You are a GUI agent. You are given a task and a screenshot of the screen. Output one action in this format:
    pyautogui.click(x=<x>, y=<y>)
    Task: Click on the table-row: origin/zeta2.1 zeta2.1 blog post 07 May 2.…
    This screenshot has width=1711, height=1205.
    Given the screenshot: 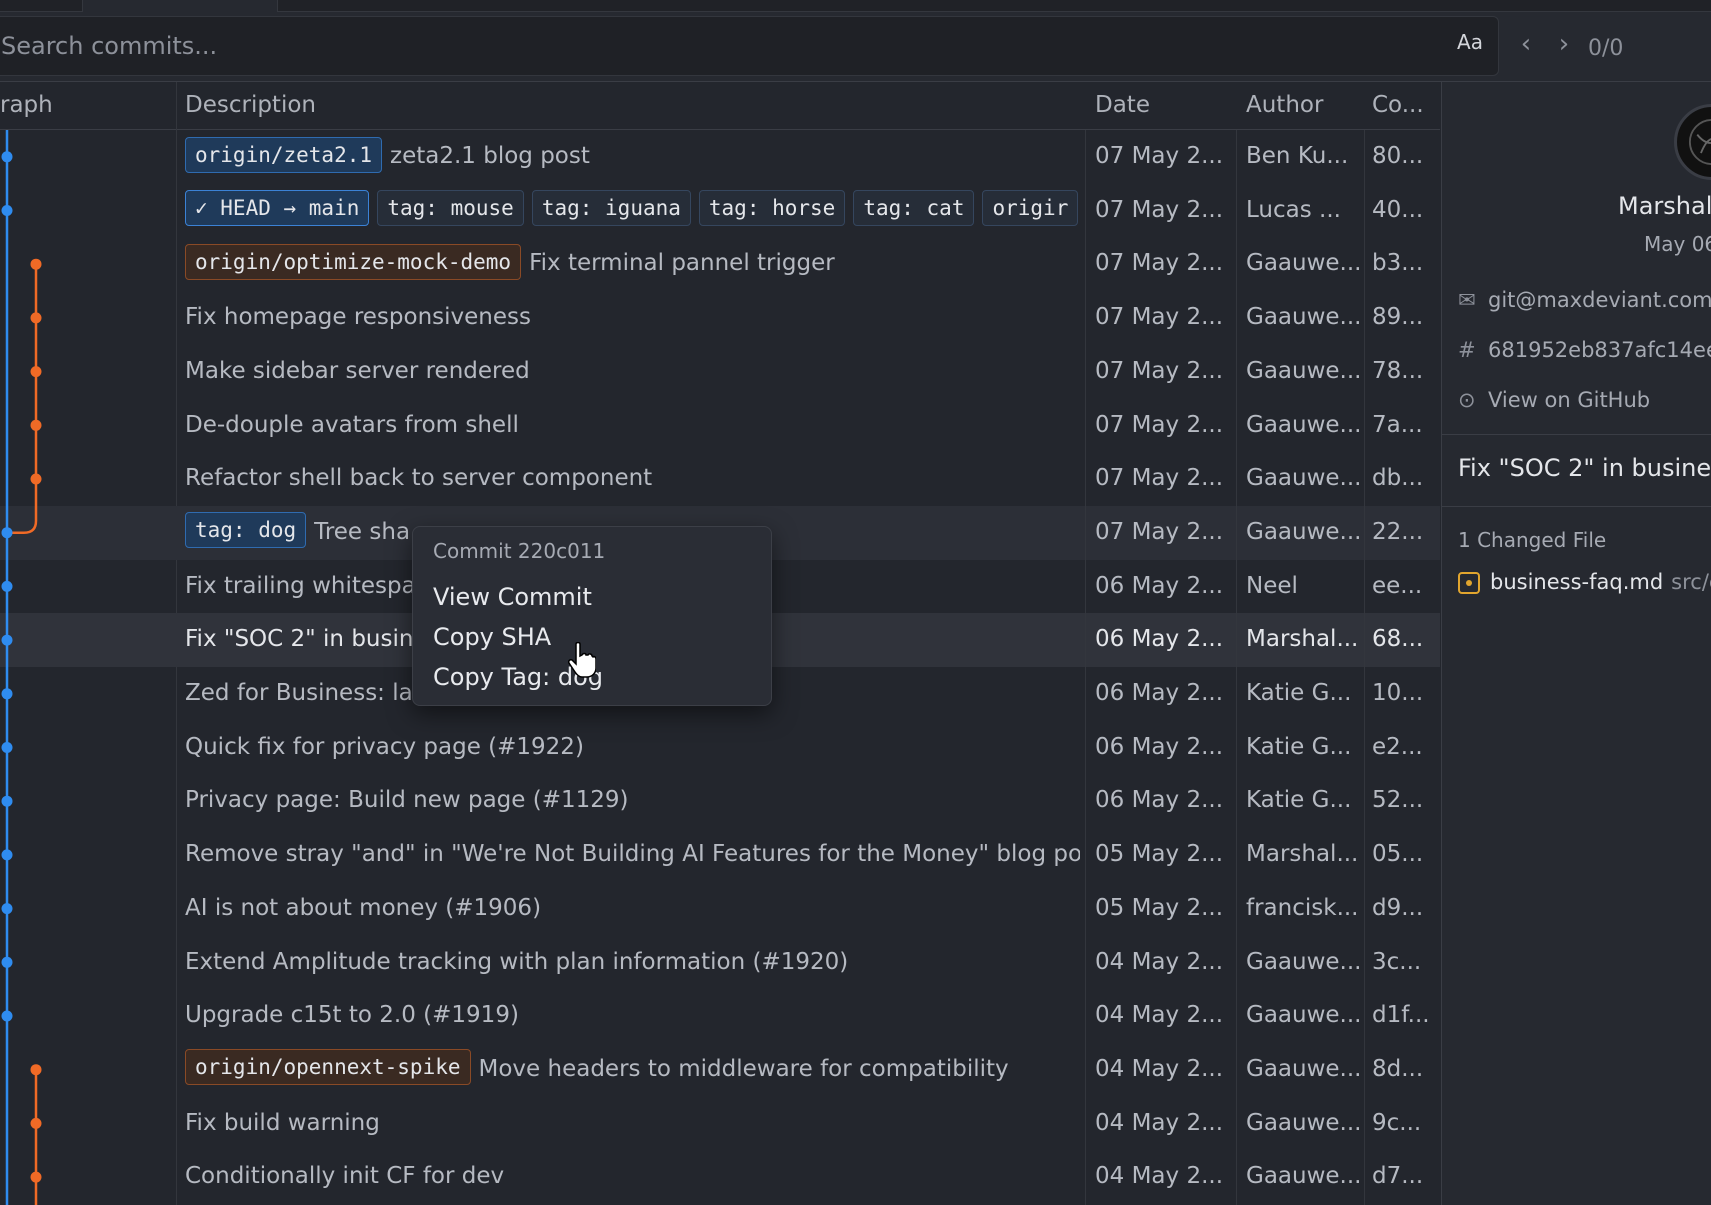 What is the action you would take?
    pyautogui.click(x=720, y=157)
    